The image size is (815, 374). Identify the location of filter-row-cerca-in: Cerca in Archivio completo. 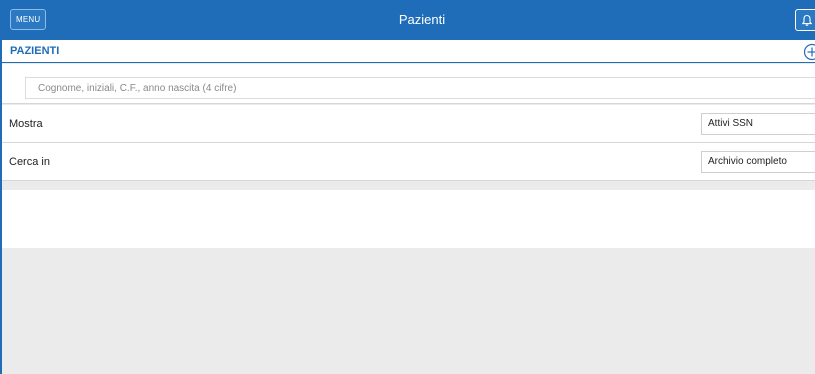
(408, 162).